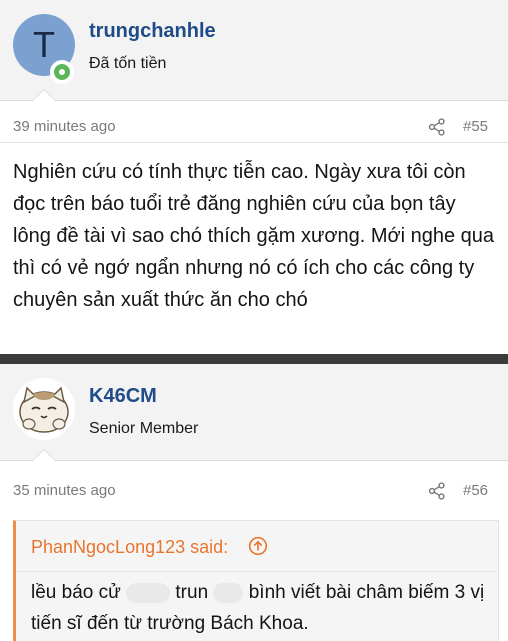 This screenshot has width=508, height=641. I want to click on post-meta-row: 39 minutes ago #55, so click(254, 128).